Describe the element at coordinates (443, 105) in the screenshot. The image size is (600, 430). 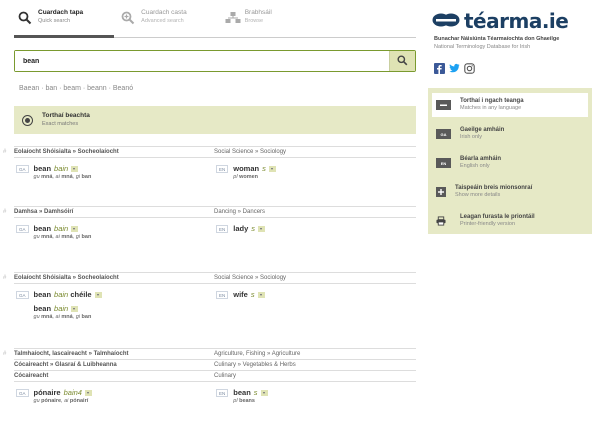
I see `dash-icon` at that location.